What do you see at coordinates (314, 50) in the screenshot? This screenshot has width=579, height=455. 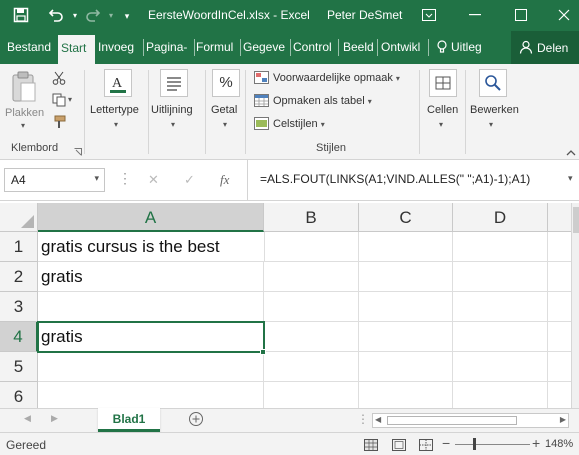 I see `tab-controleren: Control` at bounding box center [314, 50].